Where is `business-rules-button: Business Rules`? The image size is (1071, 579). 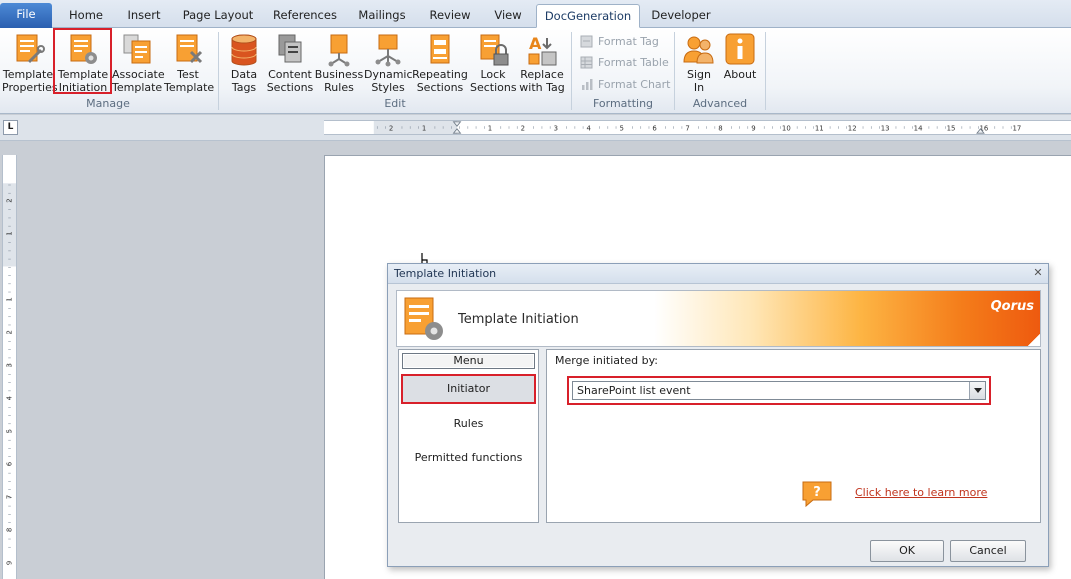
business-rules-button: Business Rules is located at coordinates (339, 65).